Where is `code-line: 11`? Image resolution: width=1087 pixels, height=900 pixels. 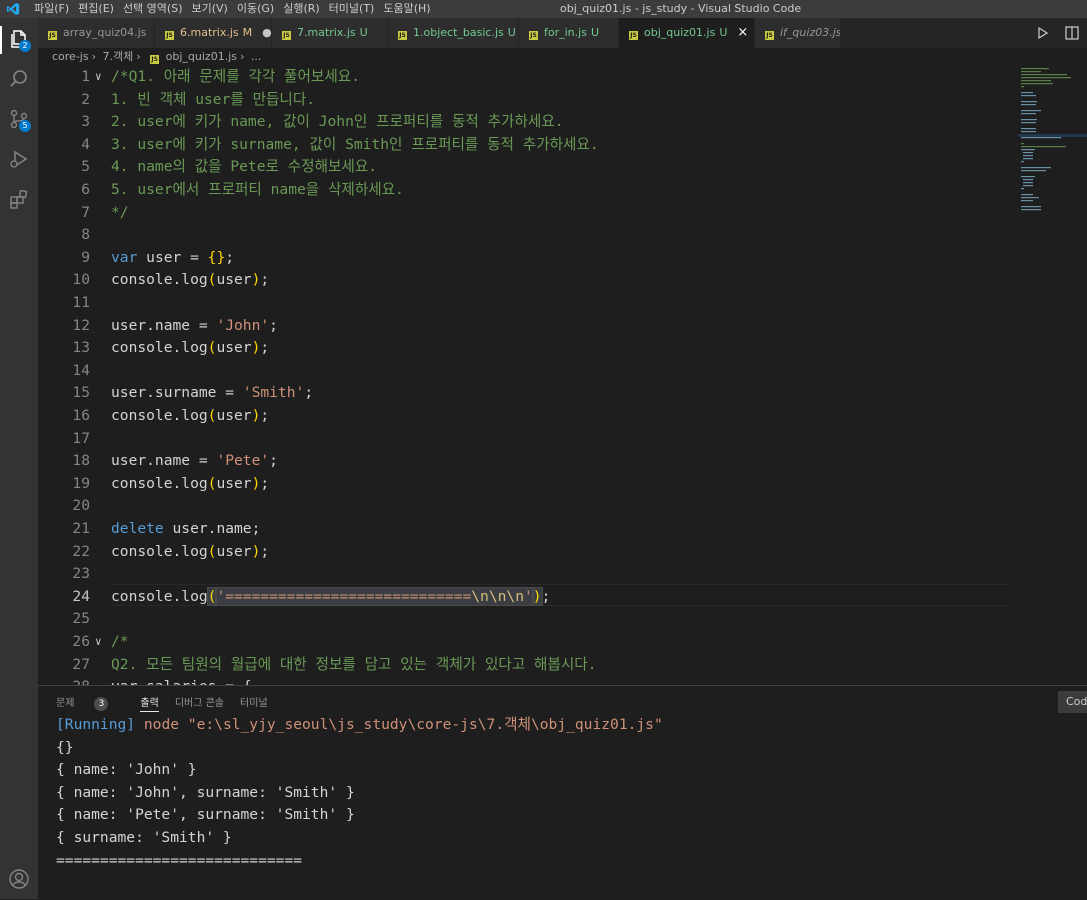
code-line: 11 is located at coordinates (81, 302).